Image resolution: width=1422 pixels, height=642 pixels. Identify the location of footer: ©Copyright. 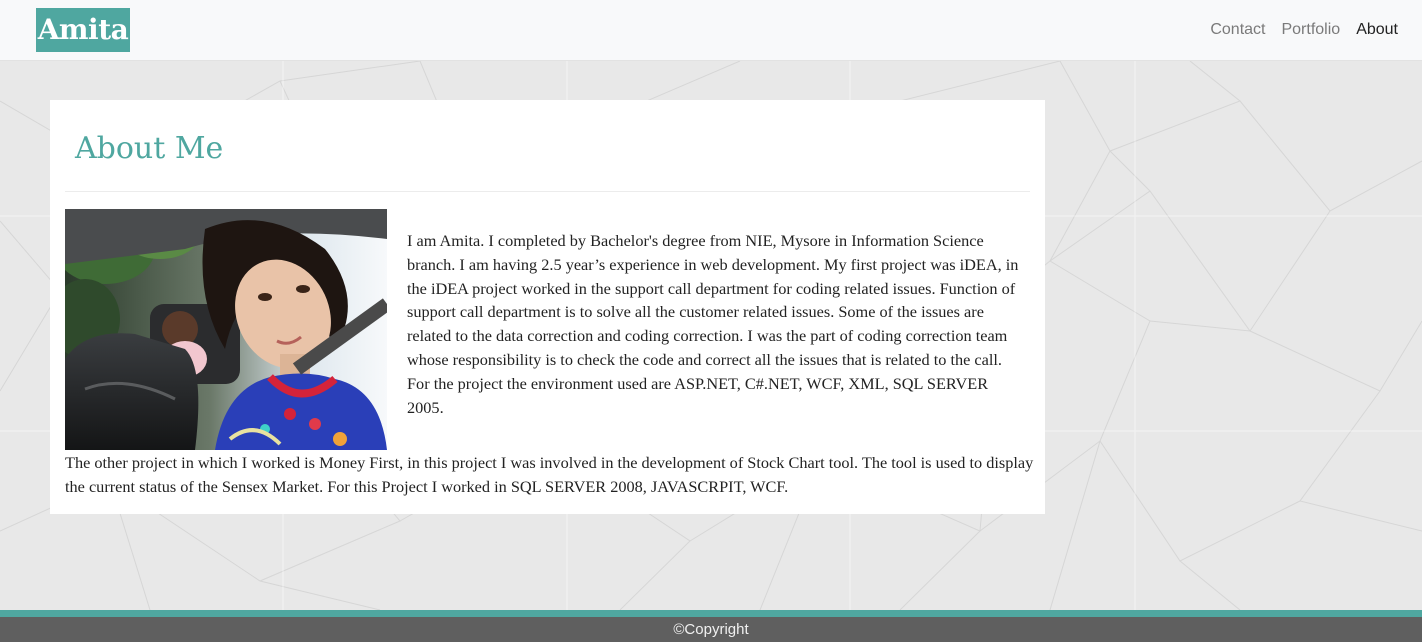
(711, 629).